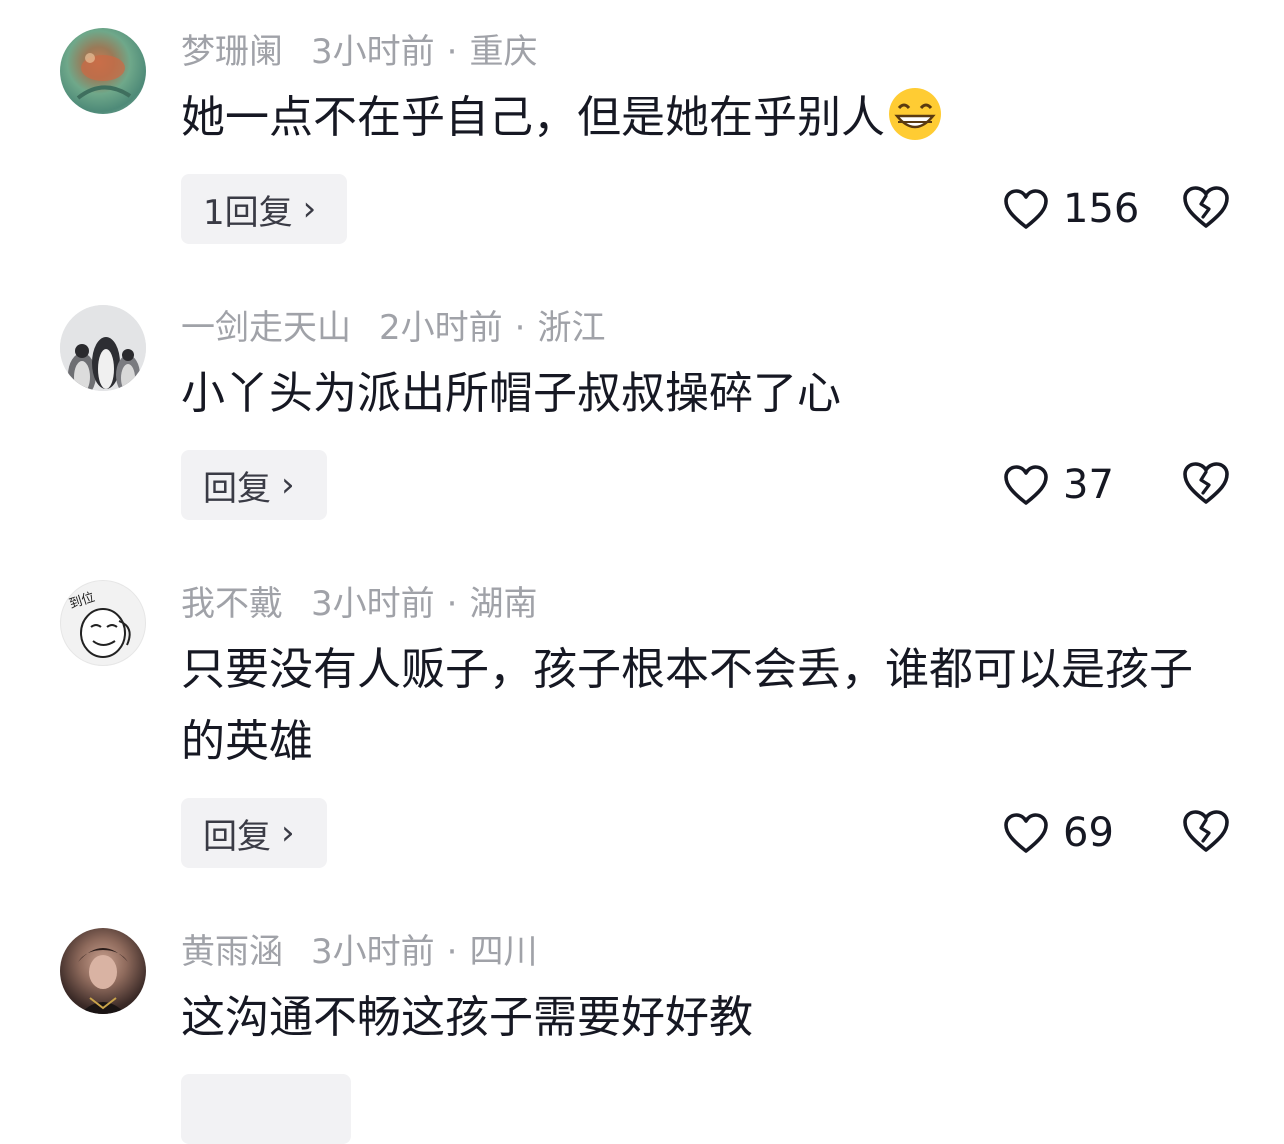 This screenshot has height=1144, width=1284. What do you see at coordinates (1088, 485) in the screenshot?
I see `like-count: 37` at bounding box center [1088, 485].